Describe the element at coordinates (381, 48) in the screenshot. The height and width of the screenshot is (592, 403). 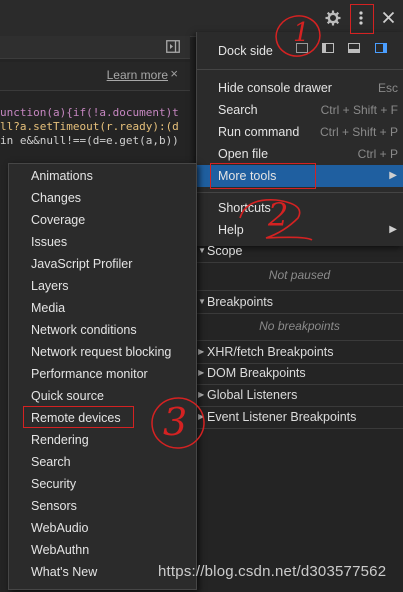
I see `dock-right-icon` at that location.